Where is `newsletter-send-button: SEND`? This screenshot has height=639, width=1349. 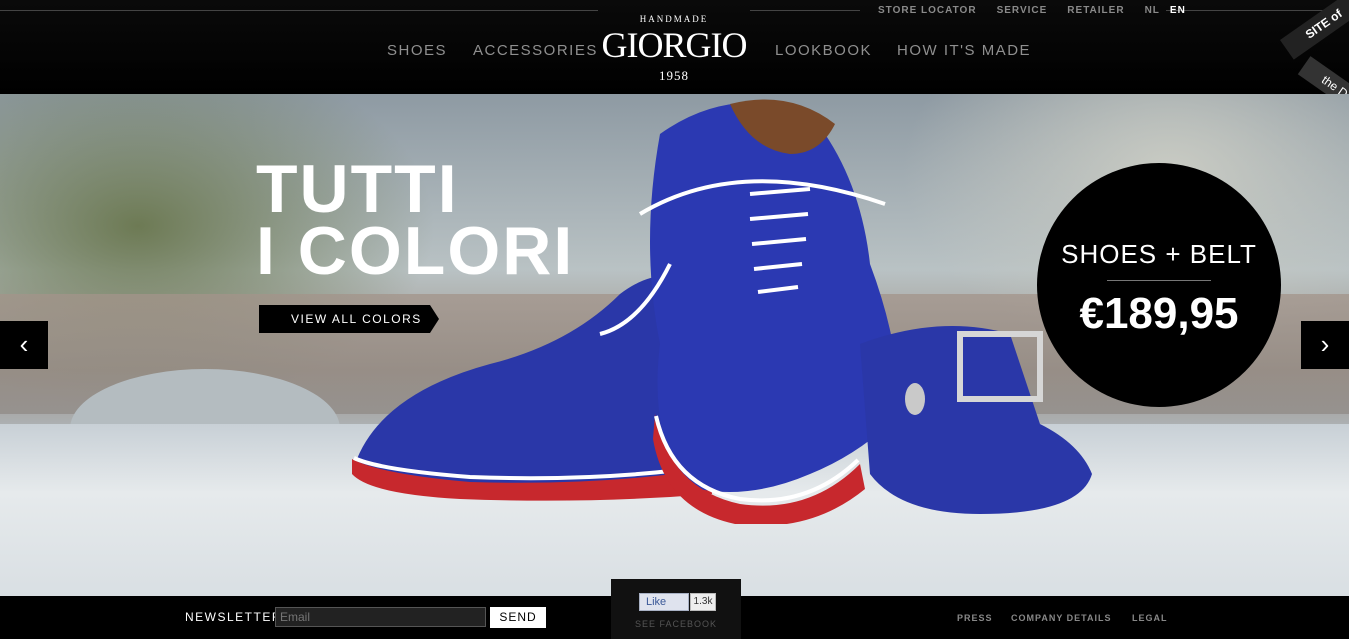 newsletter-send-button: SEND is located at coordinates (518, 617).